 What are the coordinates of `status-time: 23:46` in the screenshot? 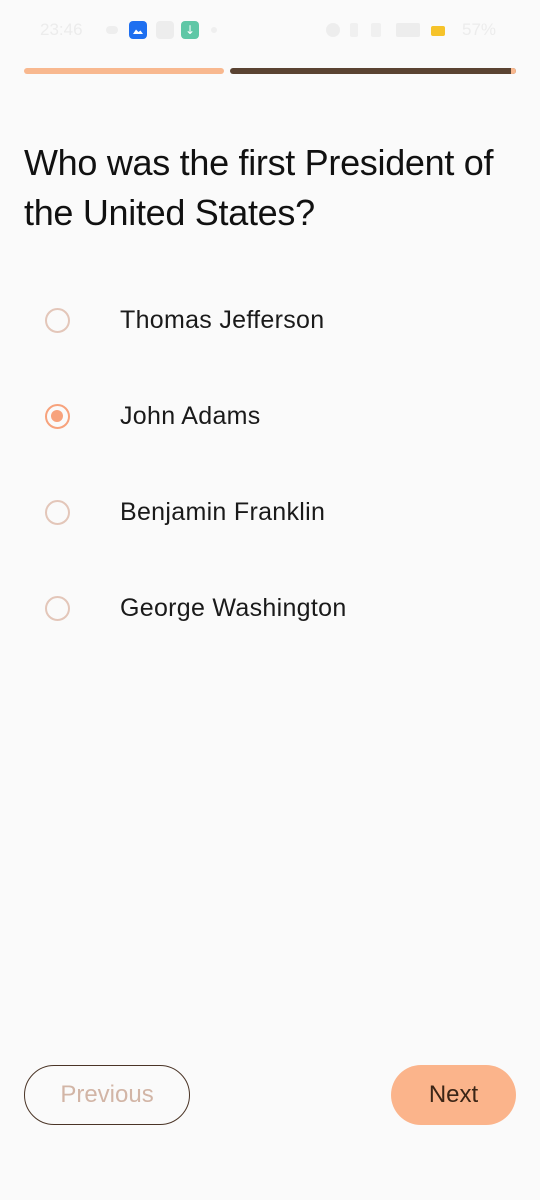 It's located at (61, 29).